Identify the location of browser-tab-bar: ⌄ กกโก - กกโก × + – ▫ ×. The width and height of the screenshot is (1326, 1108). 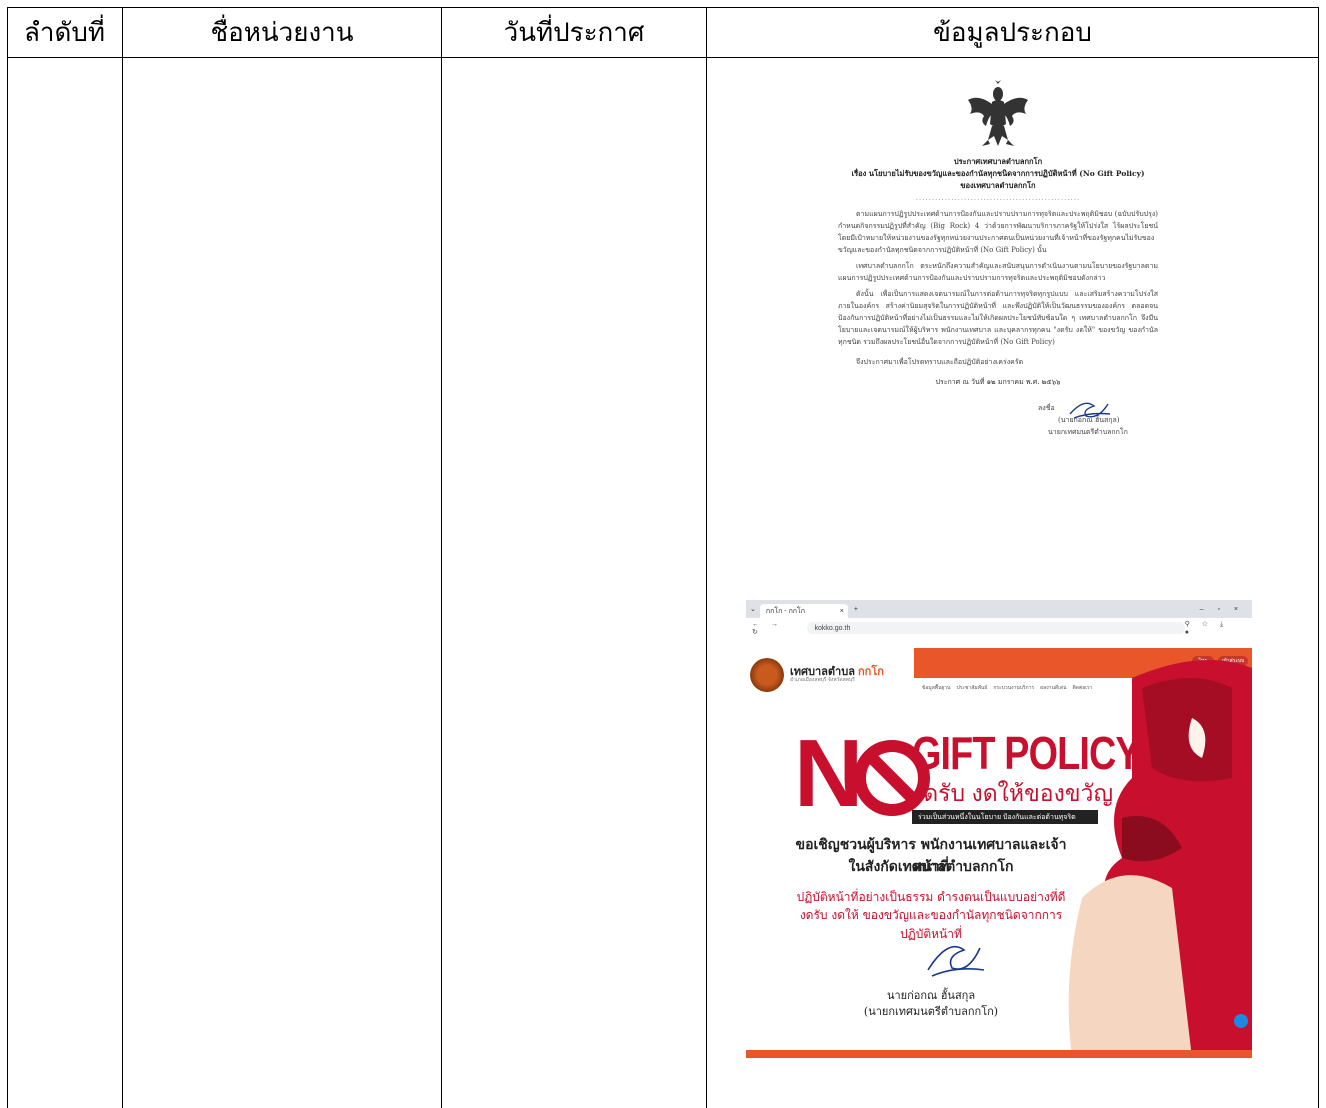
(999, 609).